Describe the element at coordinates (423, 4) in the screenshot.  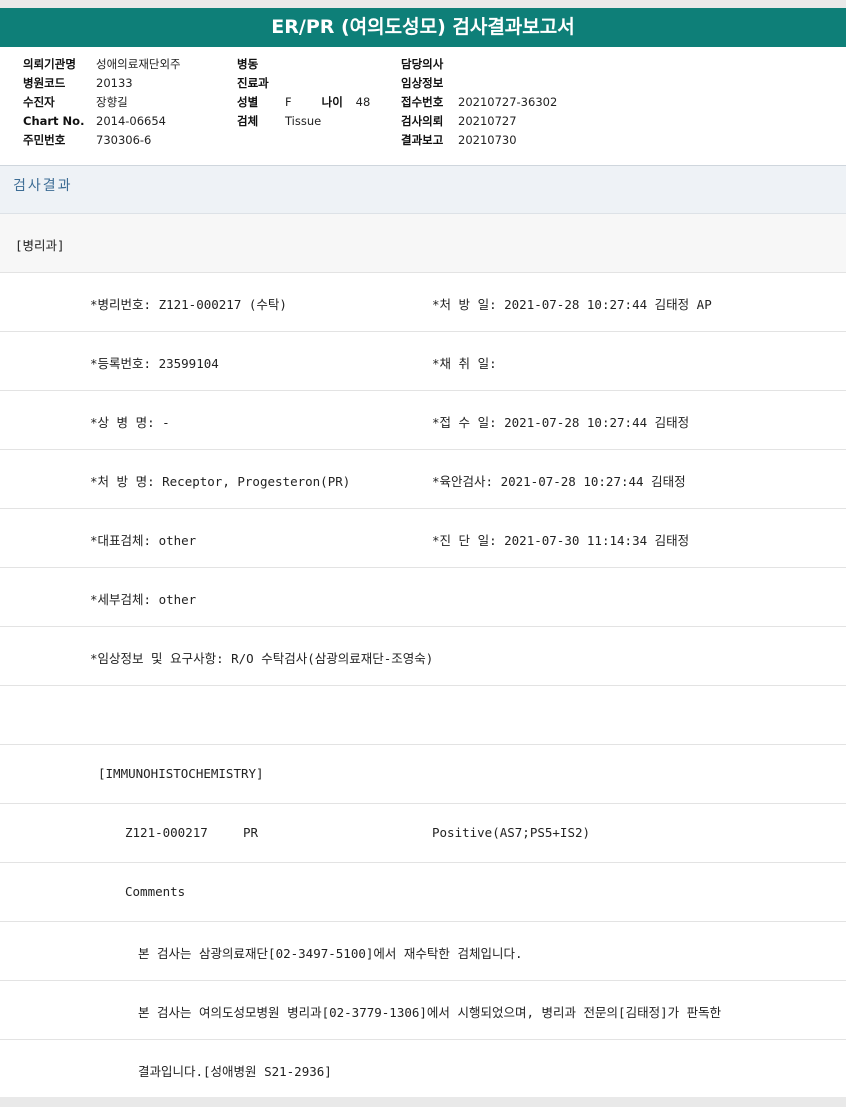
I see `top-strip` at that location.